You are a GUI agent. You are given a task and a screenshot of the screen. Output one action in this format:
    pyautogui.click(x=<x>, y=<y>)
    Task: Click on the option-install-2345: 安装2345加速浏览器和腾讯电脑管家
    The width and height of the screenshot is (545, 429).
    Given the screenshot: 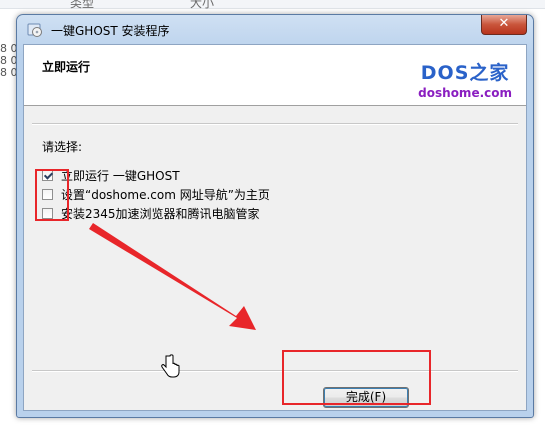 What is the action you would take?
    pyautogui.click(x=151, y=213)
    